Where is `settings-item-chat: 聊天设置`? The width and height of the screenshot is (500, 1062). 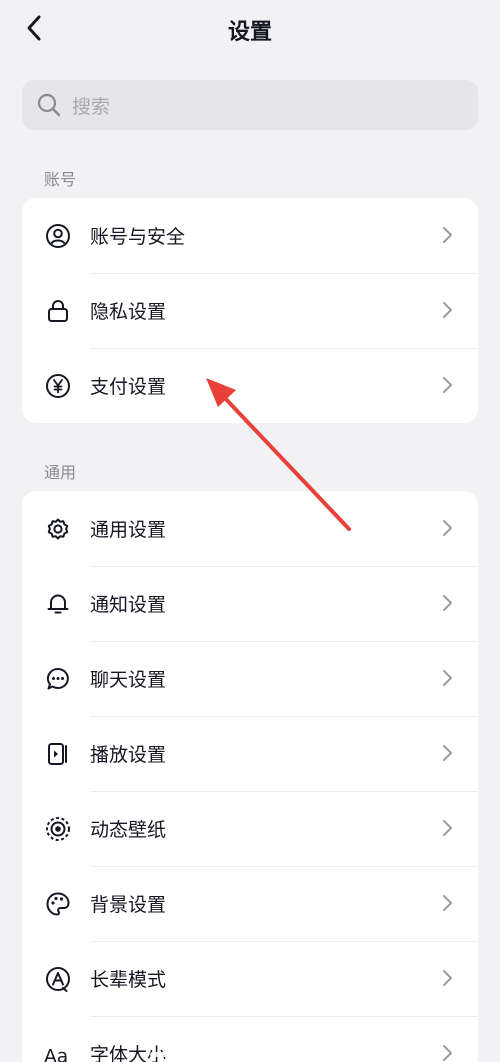
settings-item-chat: 聊天设置 is located at coordinates (250, 678).